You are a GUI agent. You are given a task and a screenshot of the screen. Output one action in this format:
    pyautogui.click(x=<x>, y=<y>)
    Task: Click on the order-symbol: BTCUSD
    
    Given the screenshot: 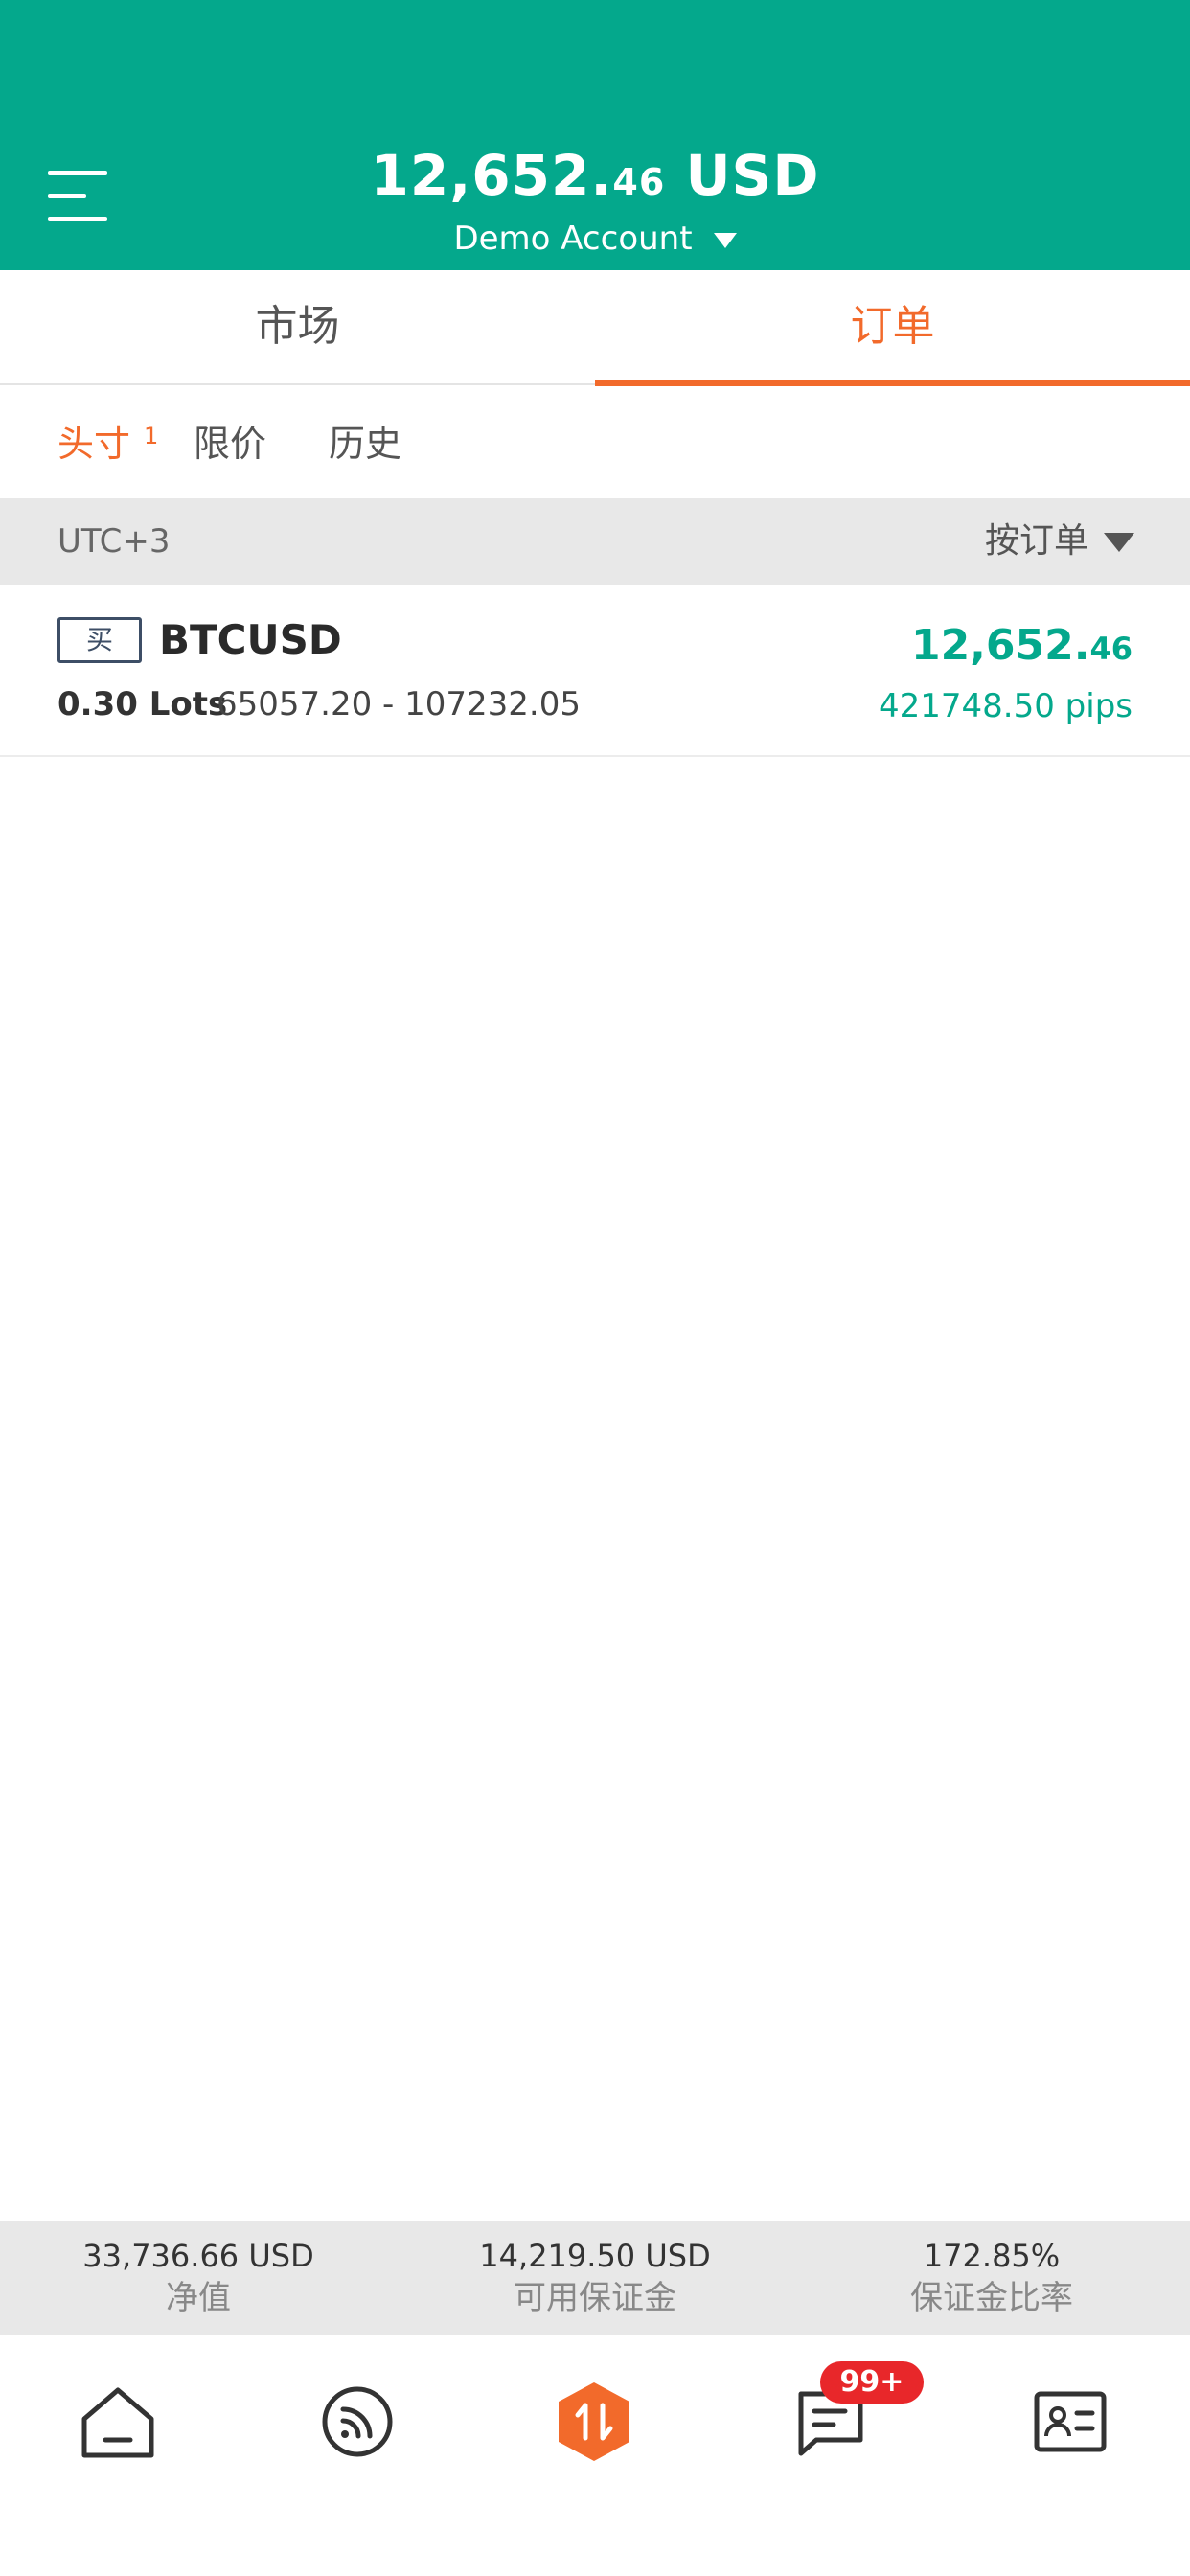 What is the action you would take?
    pyautogui.click(x=250, y=639)
    